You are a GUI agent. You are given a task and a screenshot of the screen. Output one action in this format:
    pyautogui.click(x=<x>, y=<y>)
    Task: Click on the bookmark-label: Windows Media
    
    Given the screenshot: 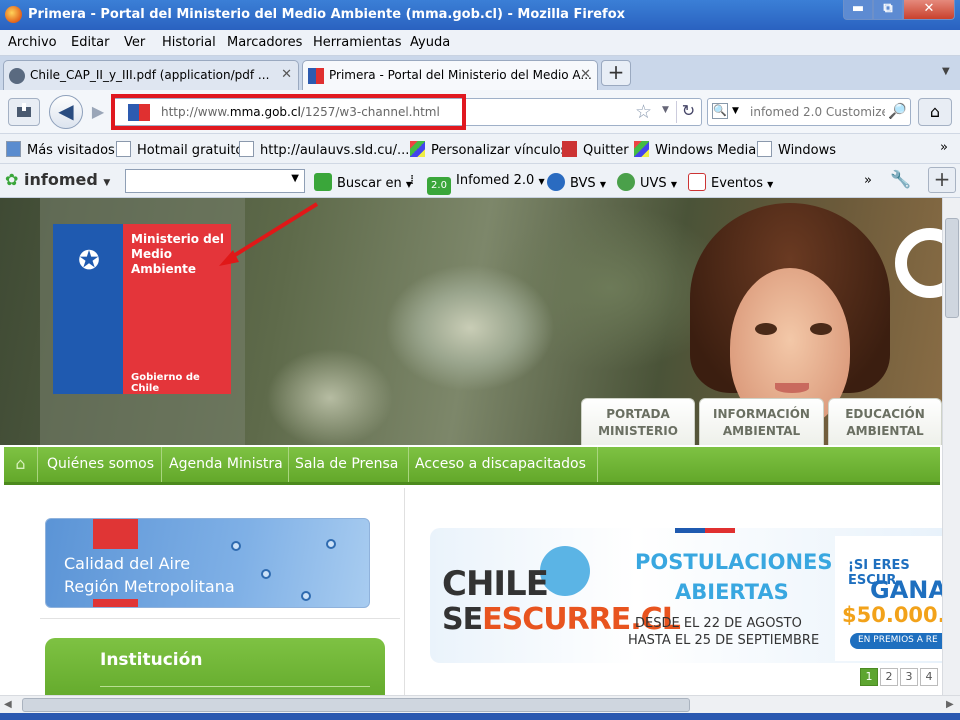 What is the action you would take?
    pyautogui.click(x=706, y=150)
    